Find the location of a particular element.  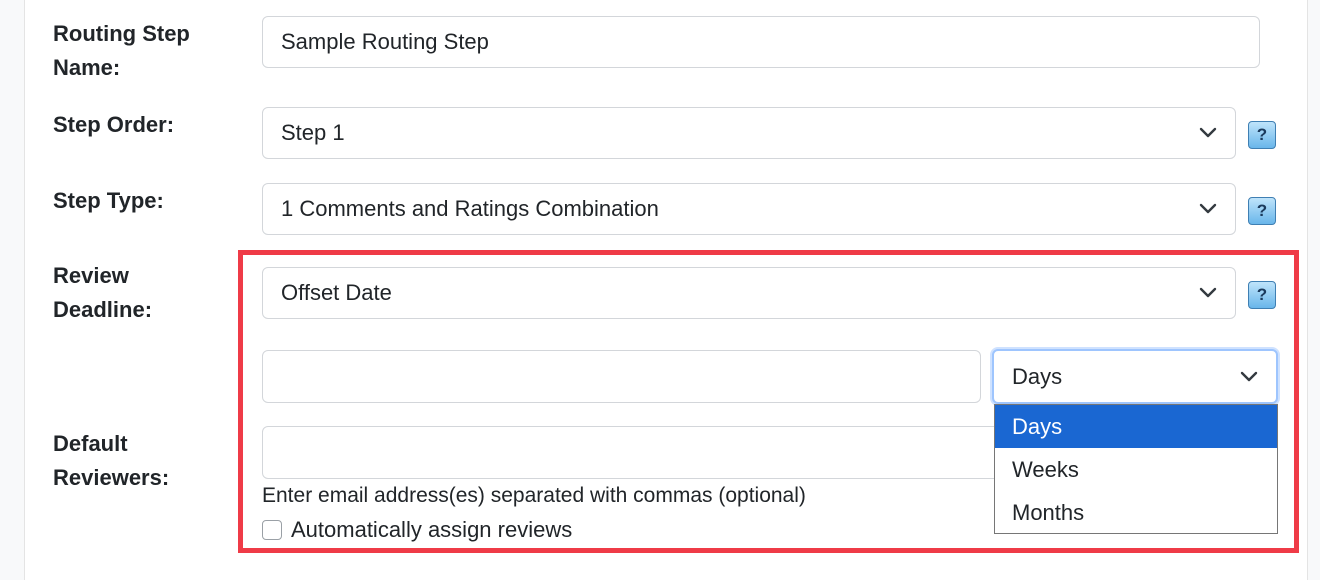

step-type-label: Step Type: is located at coordinates (108, 200).